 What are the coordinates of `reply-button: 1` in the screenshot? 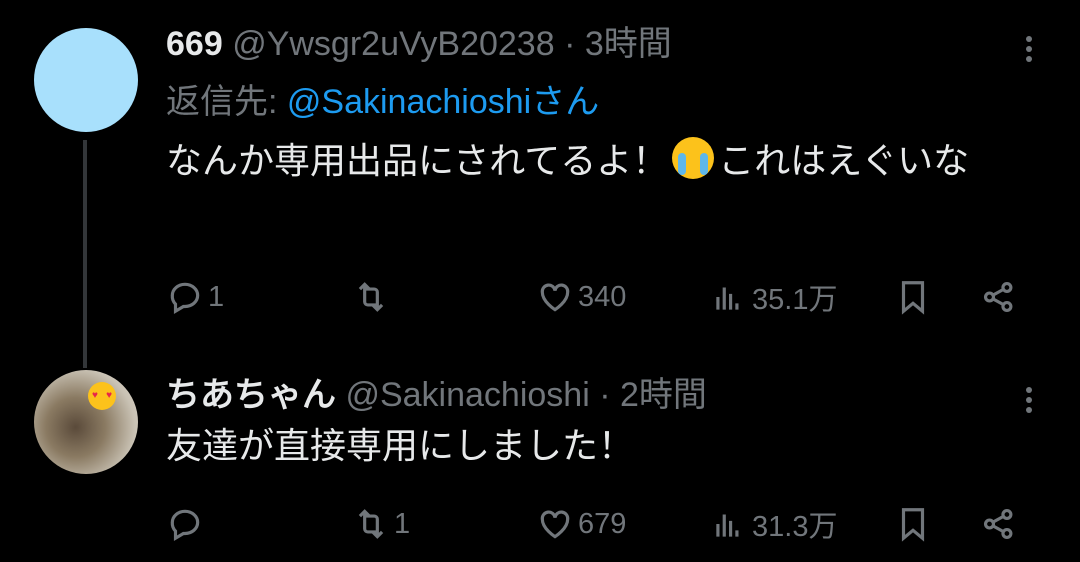 It's located at (195, 297).